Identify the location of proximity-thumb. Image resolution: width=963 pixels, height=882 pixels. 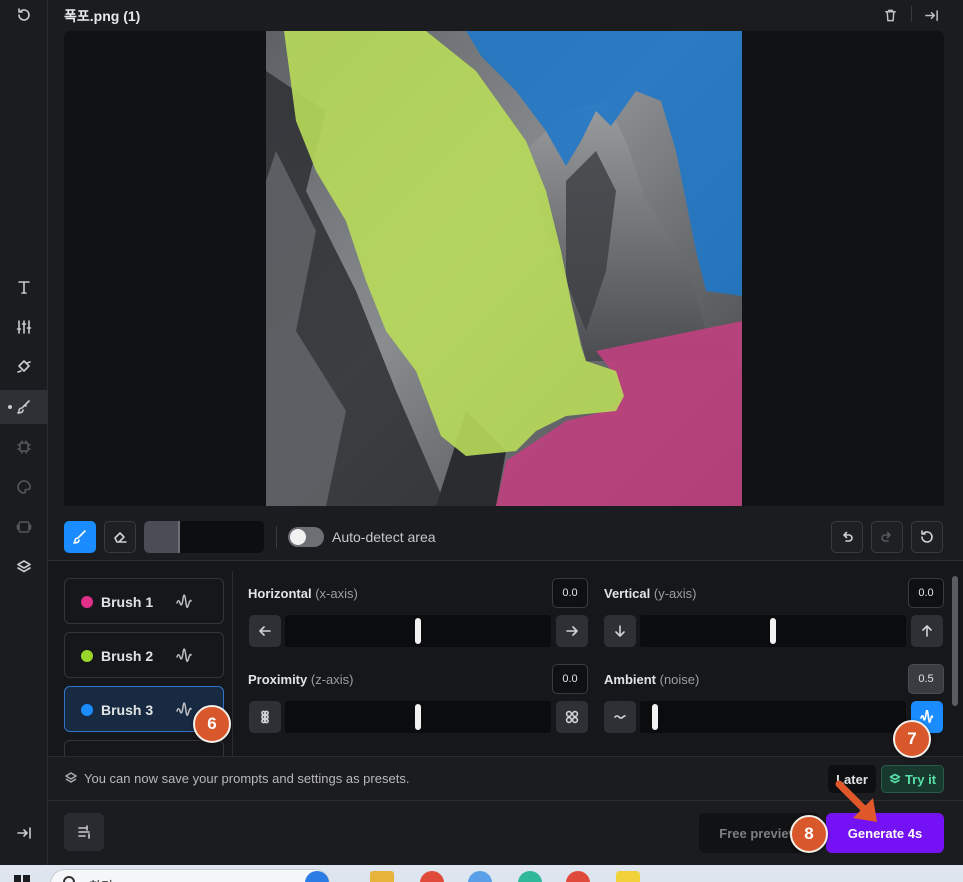
(418, 717).